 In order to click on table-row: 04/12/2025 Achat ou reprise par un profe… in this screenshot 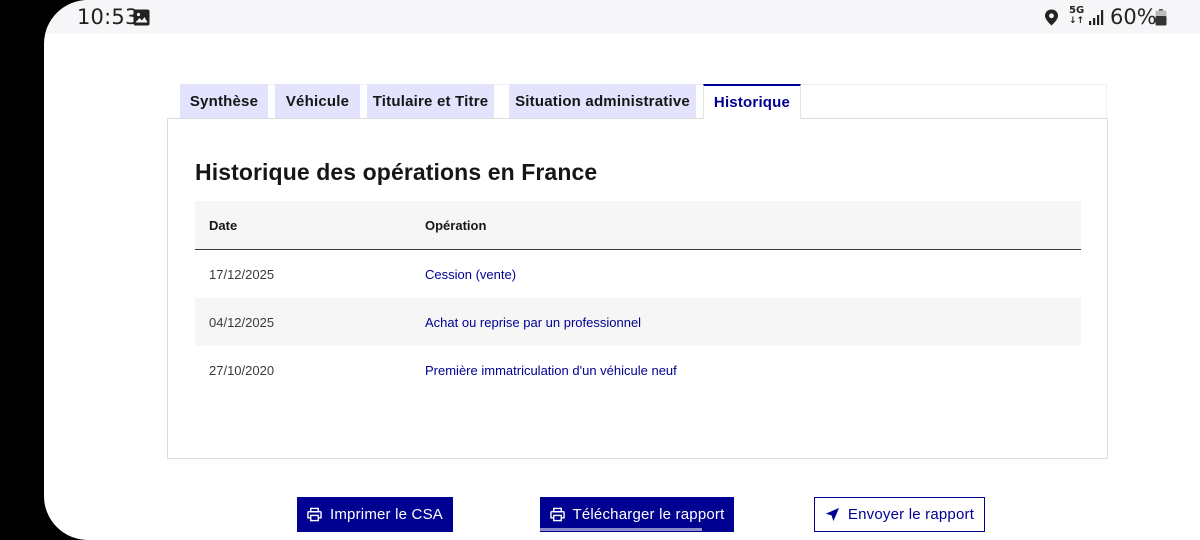, I will do `click(638, 322)`.